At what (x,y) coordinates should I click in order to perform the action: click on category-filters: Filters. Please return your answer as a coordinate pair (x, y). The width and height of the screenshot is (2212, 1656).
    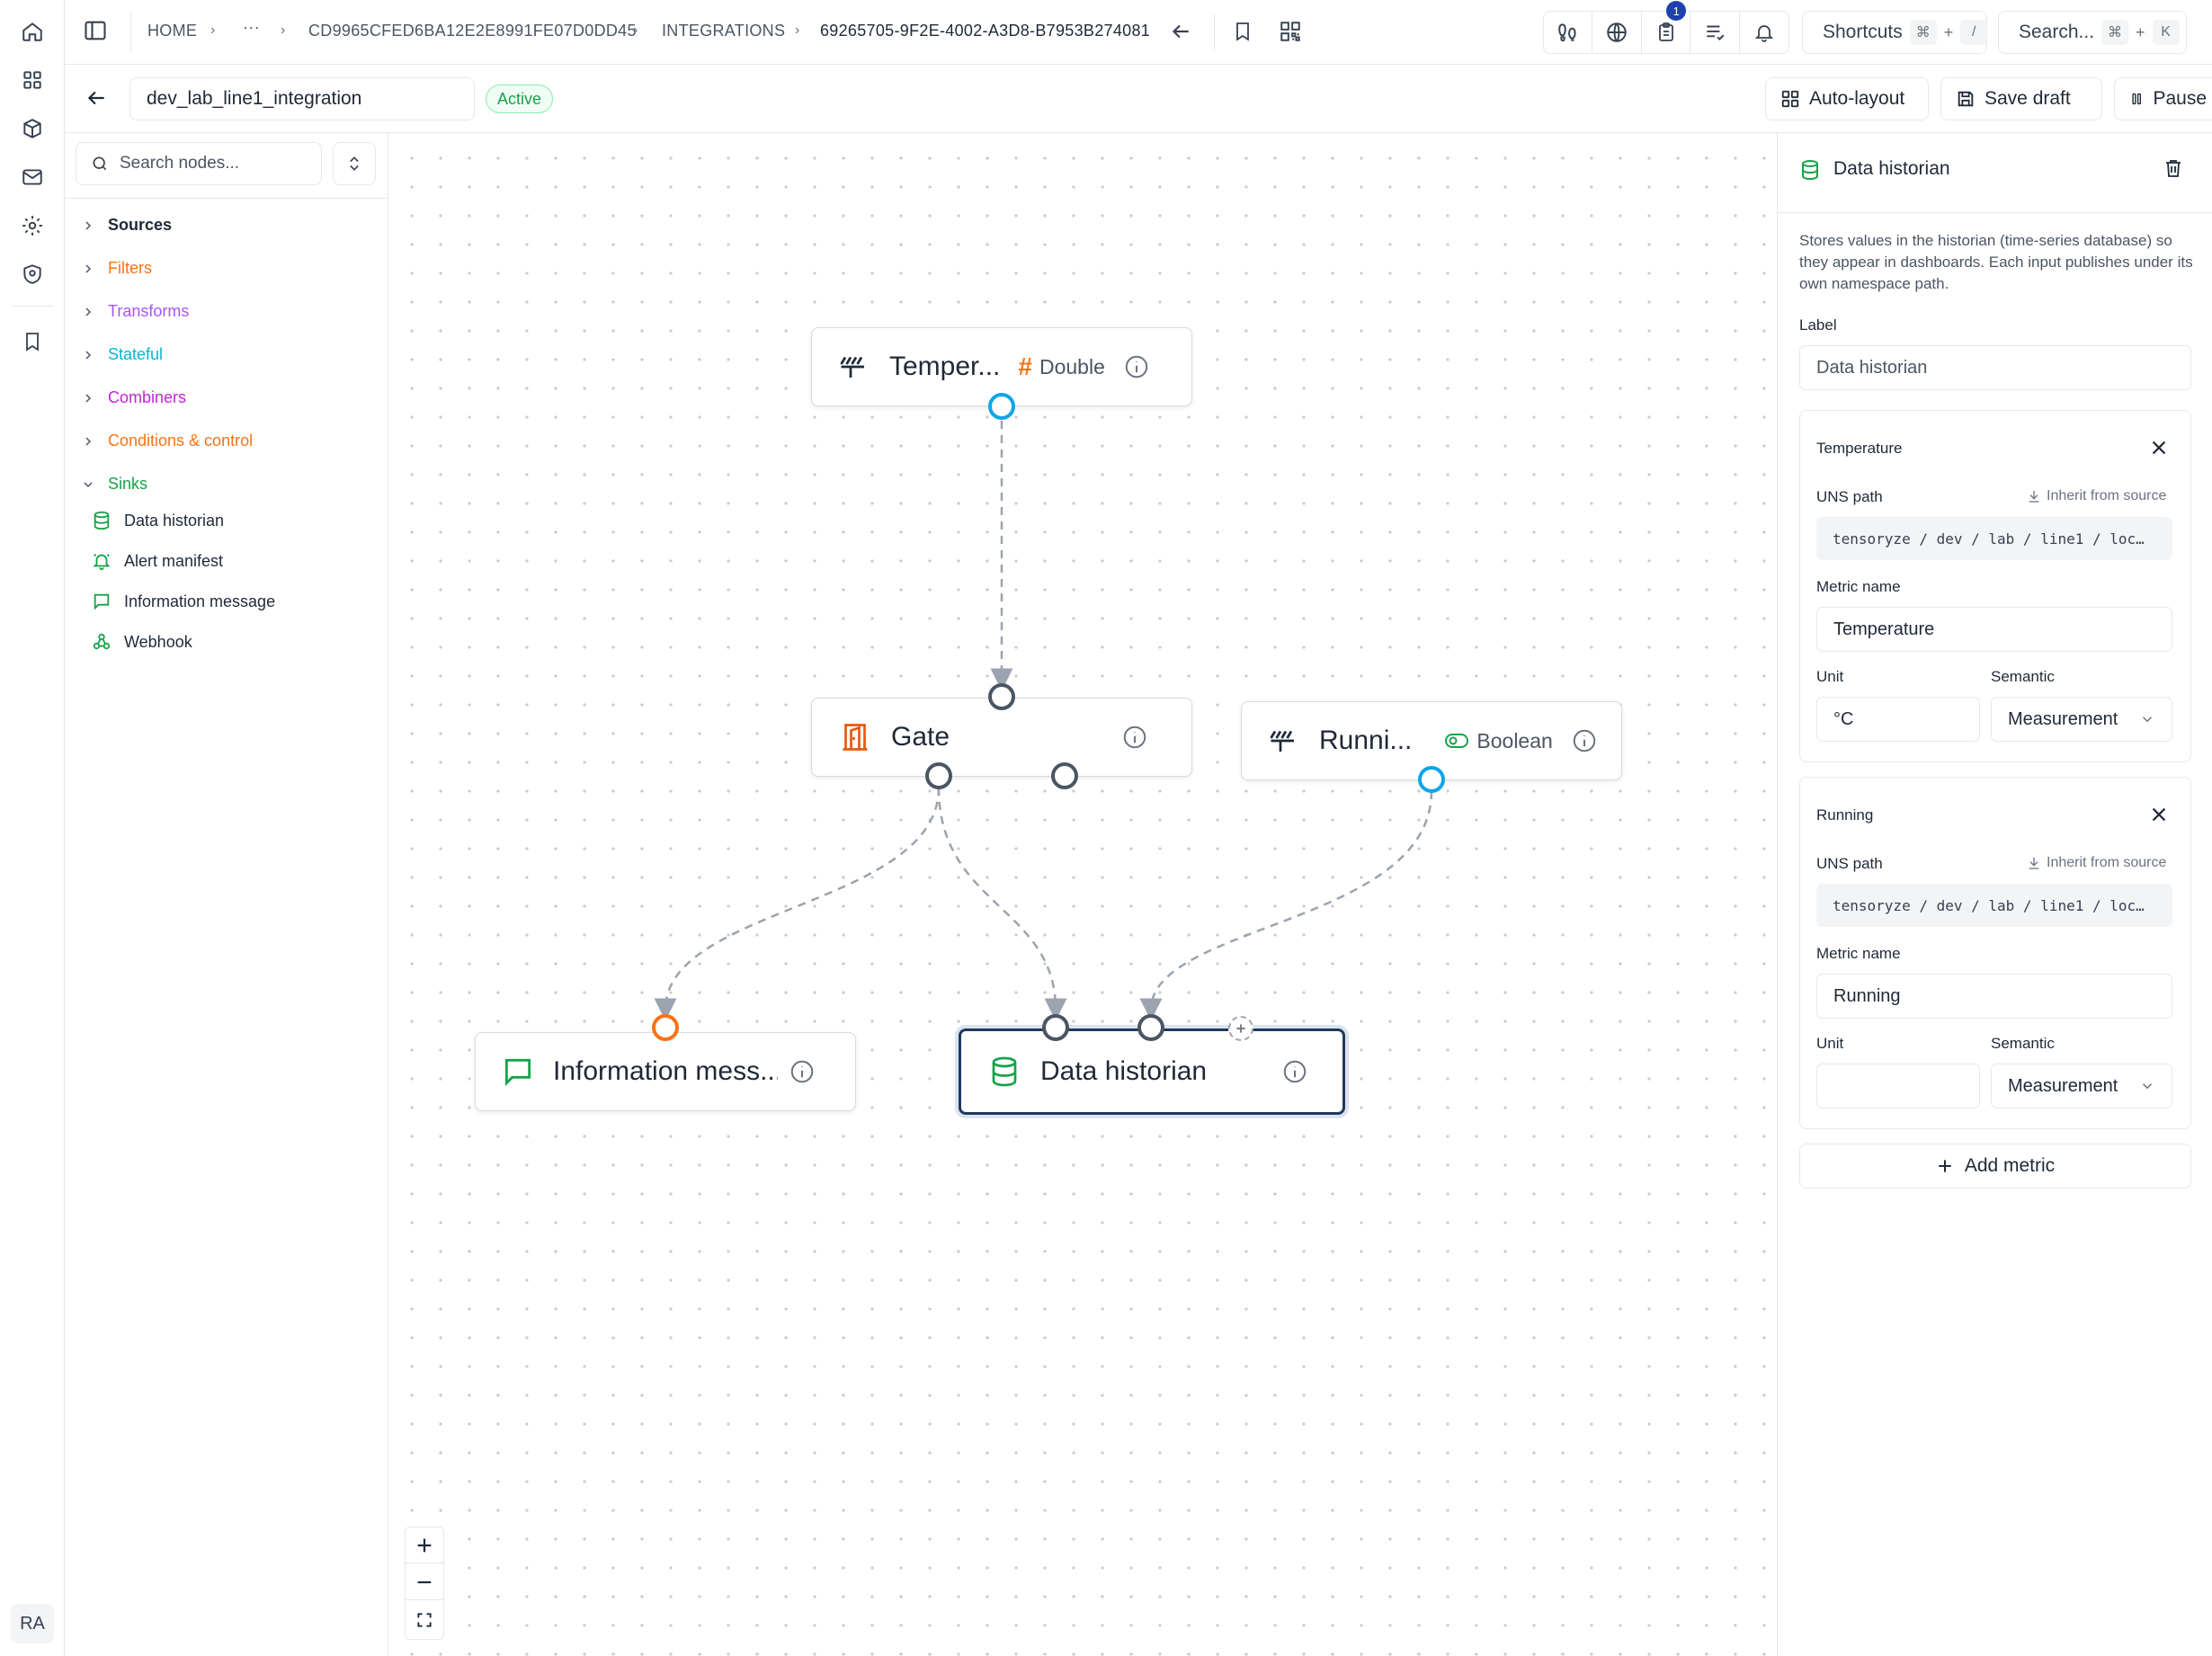
    Looking at the image, I should click on (116, 268).